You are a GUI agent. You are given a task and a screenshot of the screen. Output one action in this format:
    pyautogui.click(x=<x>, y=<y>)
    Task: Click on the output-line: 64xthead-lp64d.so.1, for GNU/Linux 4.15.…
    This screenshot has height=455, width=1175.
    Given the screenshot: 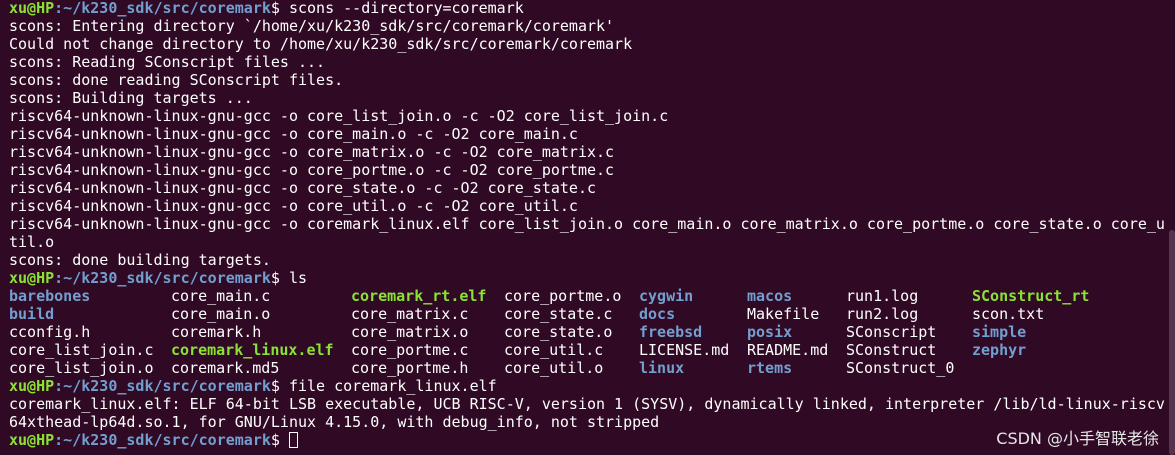 What is the action you would take?
    pyautogui.click(x=334, y=422)
    